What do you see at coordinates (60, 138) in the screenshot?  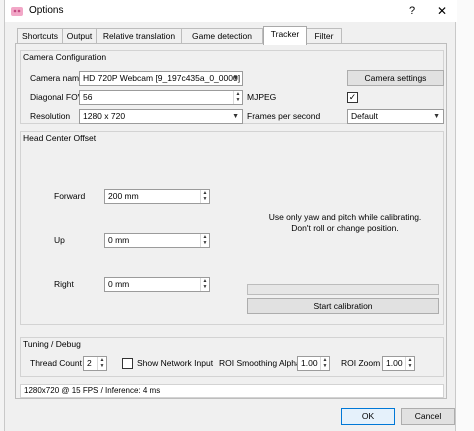 I see `group-title-head-center-offset: Head Center Offset` at bounding box center [60, 138].